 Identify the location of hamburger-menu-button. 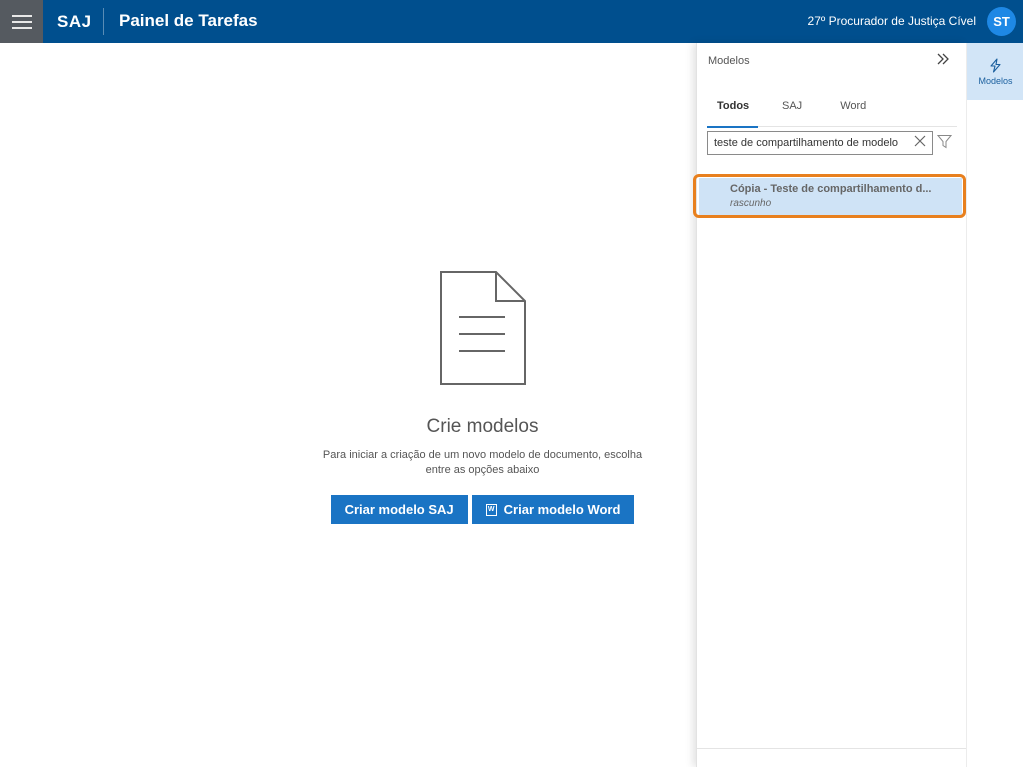
(21, 21).